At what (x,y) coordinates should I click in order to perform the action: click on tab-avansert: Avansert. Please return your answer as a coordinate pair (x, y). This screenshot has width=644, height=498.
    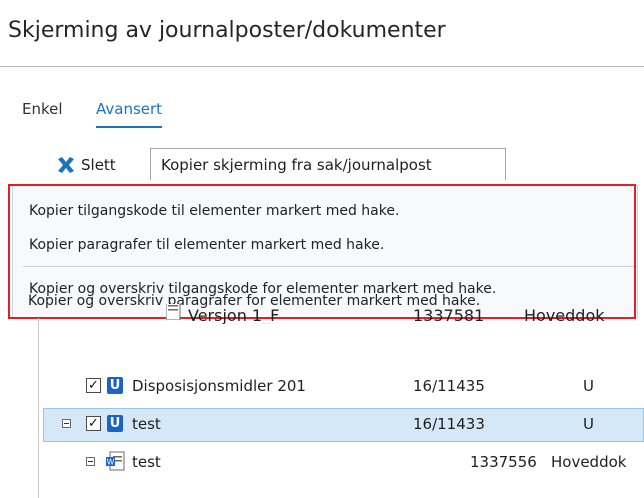
    Looking at the image, I should click on (129, 114).